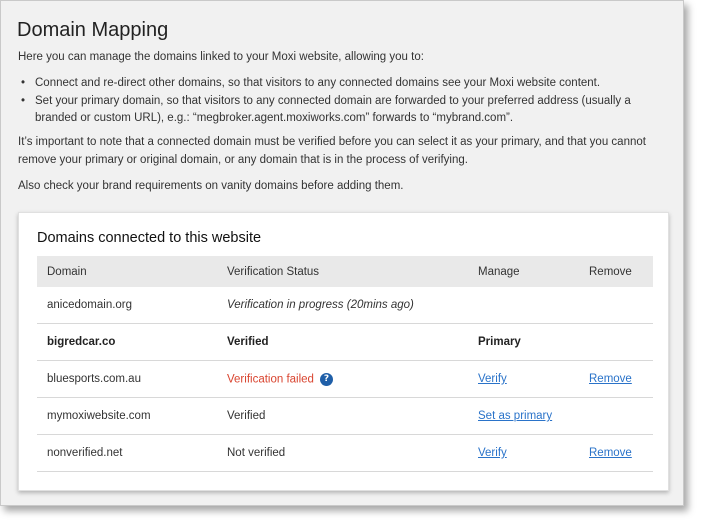 This screenshot has width=703, height=523. What do you see at coordinates (523, 342) in the screenshot?
I see `primary-label: Primary` at bounding box center [523, 342].